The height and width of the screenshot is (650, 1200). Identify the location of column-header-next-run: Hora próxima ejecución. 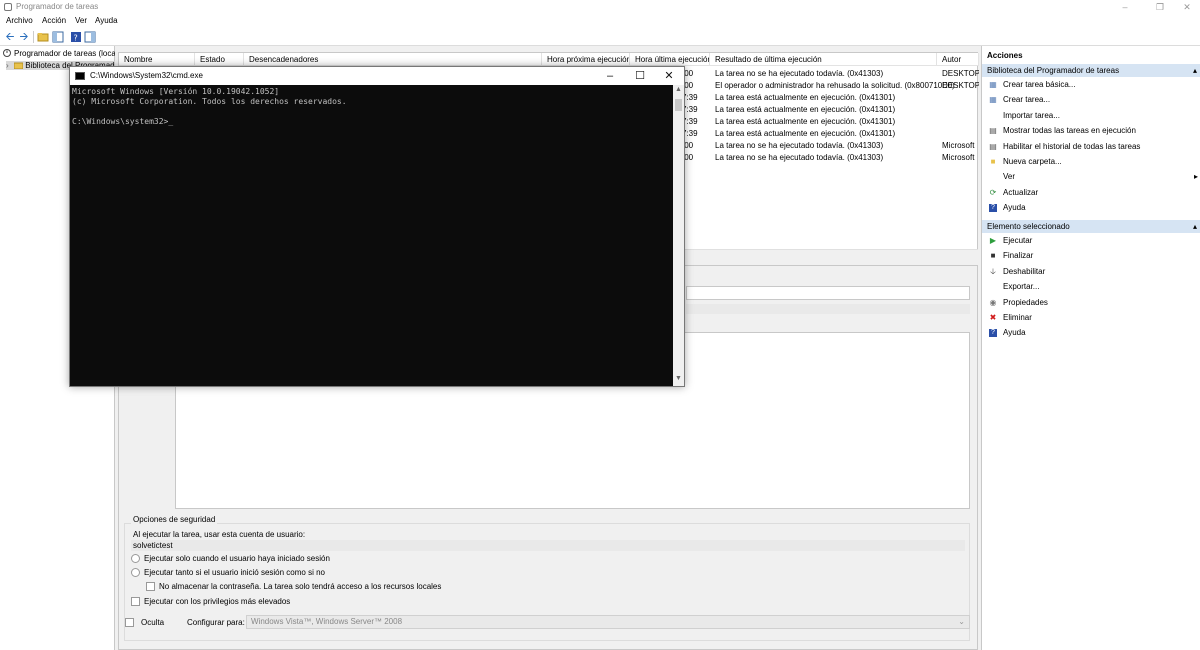
(586, 59).